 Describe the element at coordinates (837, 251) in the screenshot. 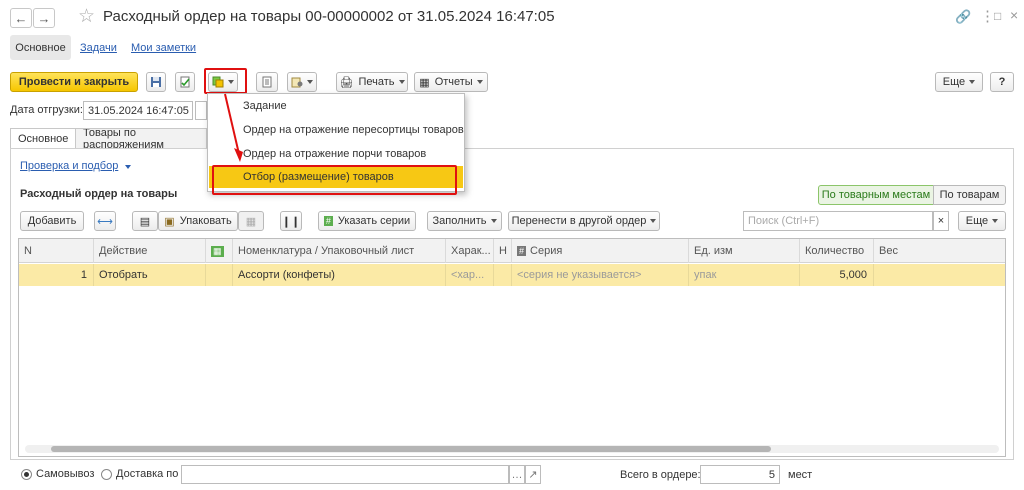

I see `column-header-quantity: Количество` at that location.